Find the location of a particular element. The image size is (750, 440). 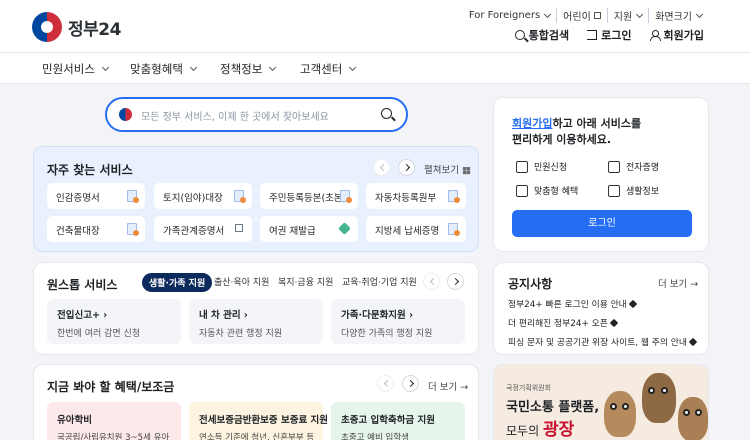

gift-icon is located at coordinates (522, 190).